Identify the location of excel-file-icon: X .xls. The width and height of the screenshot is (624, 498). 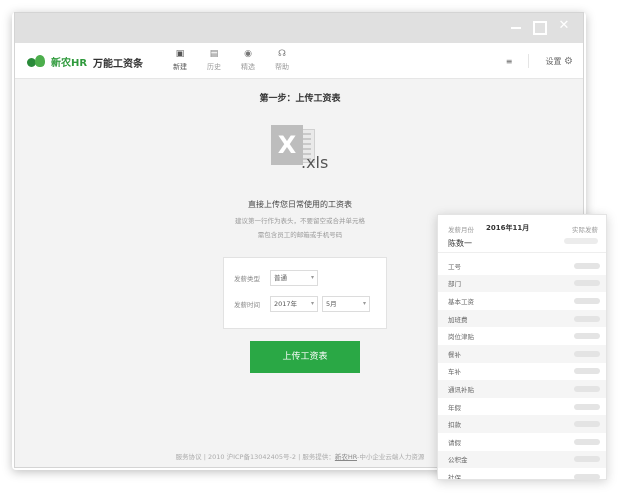
(306, 153).